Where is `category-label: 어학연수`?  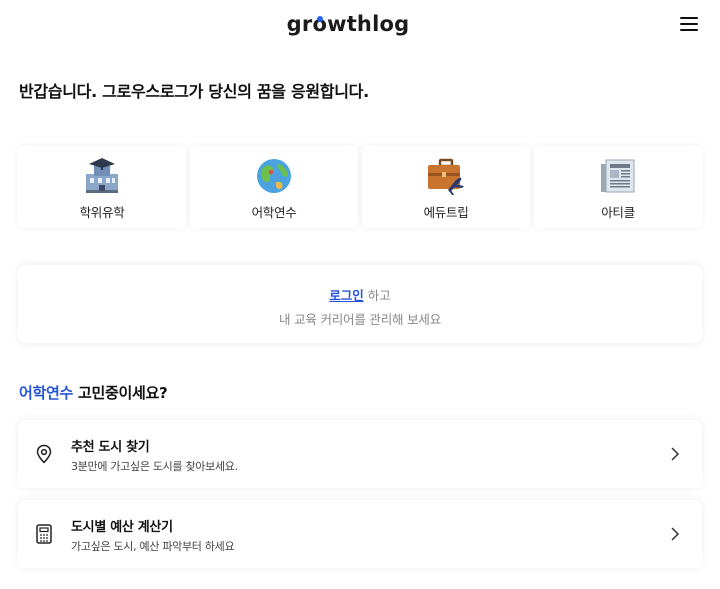 category-label: 어학연수 is located at coordinates (274, 212).